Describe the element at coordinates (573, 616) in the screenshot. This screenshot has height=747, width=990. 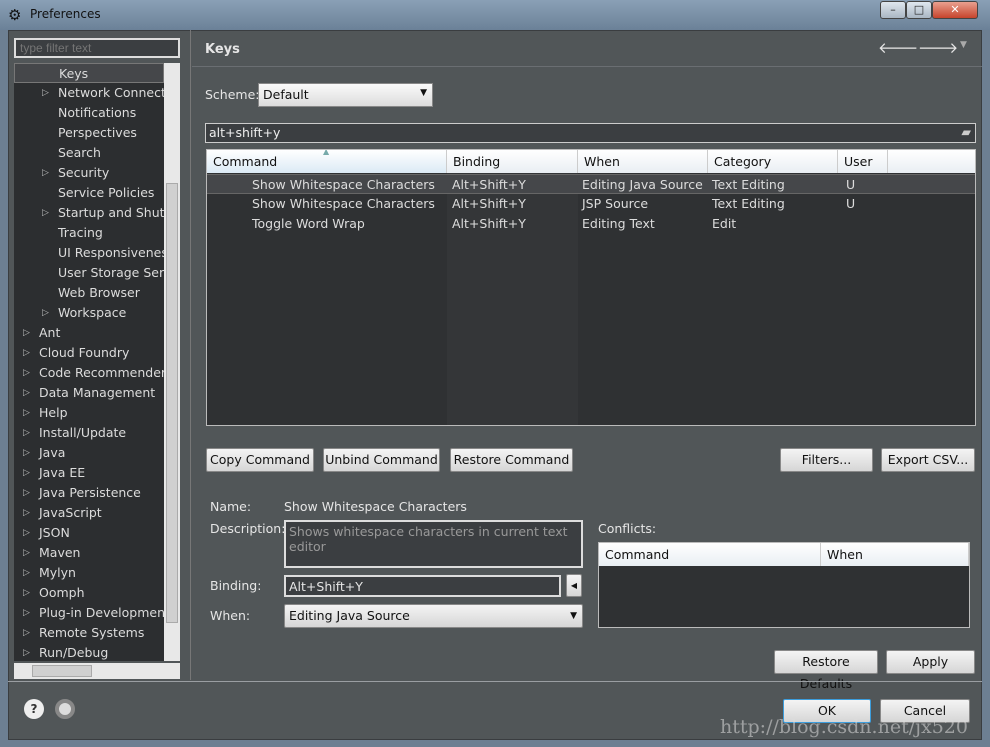
I see `chevron-down-icon: ▼` at that location.